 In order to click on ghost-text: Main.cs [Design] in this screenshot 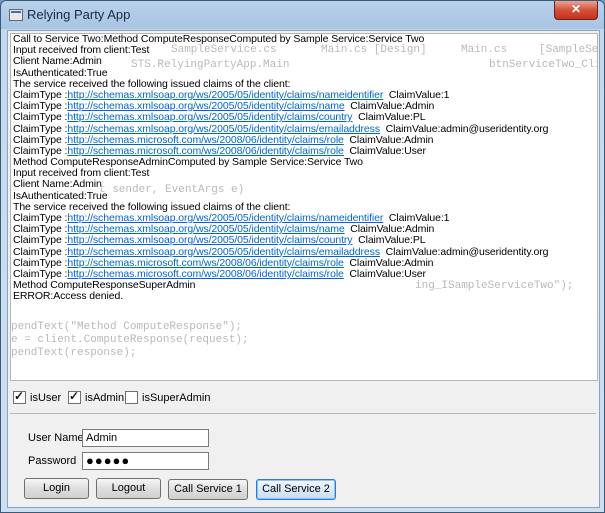, I will do `click(374, 50)`.